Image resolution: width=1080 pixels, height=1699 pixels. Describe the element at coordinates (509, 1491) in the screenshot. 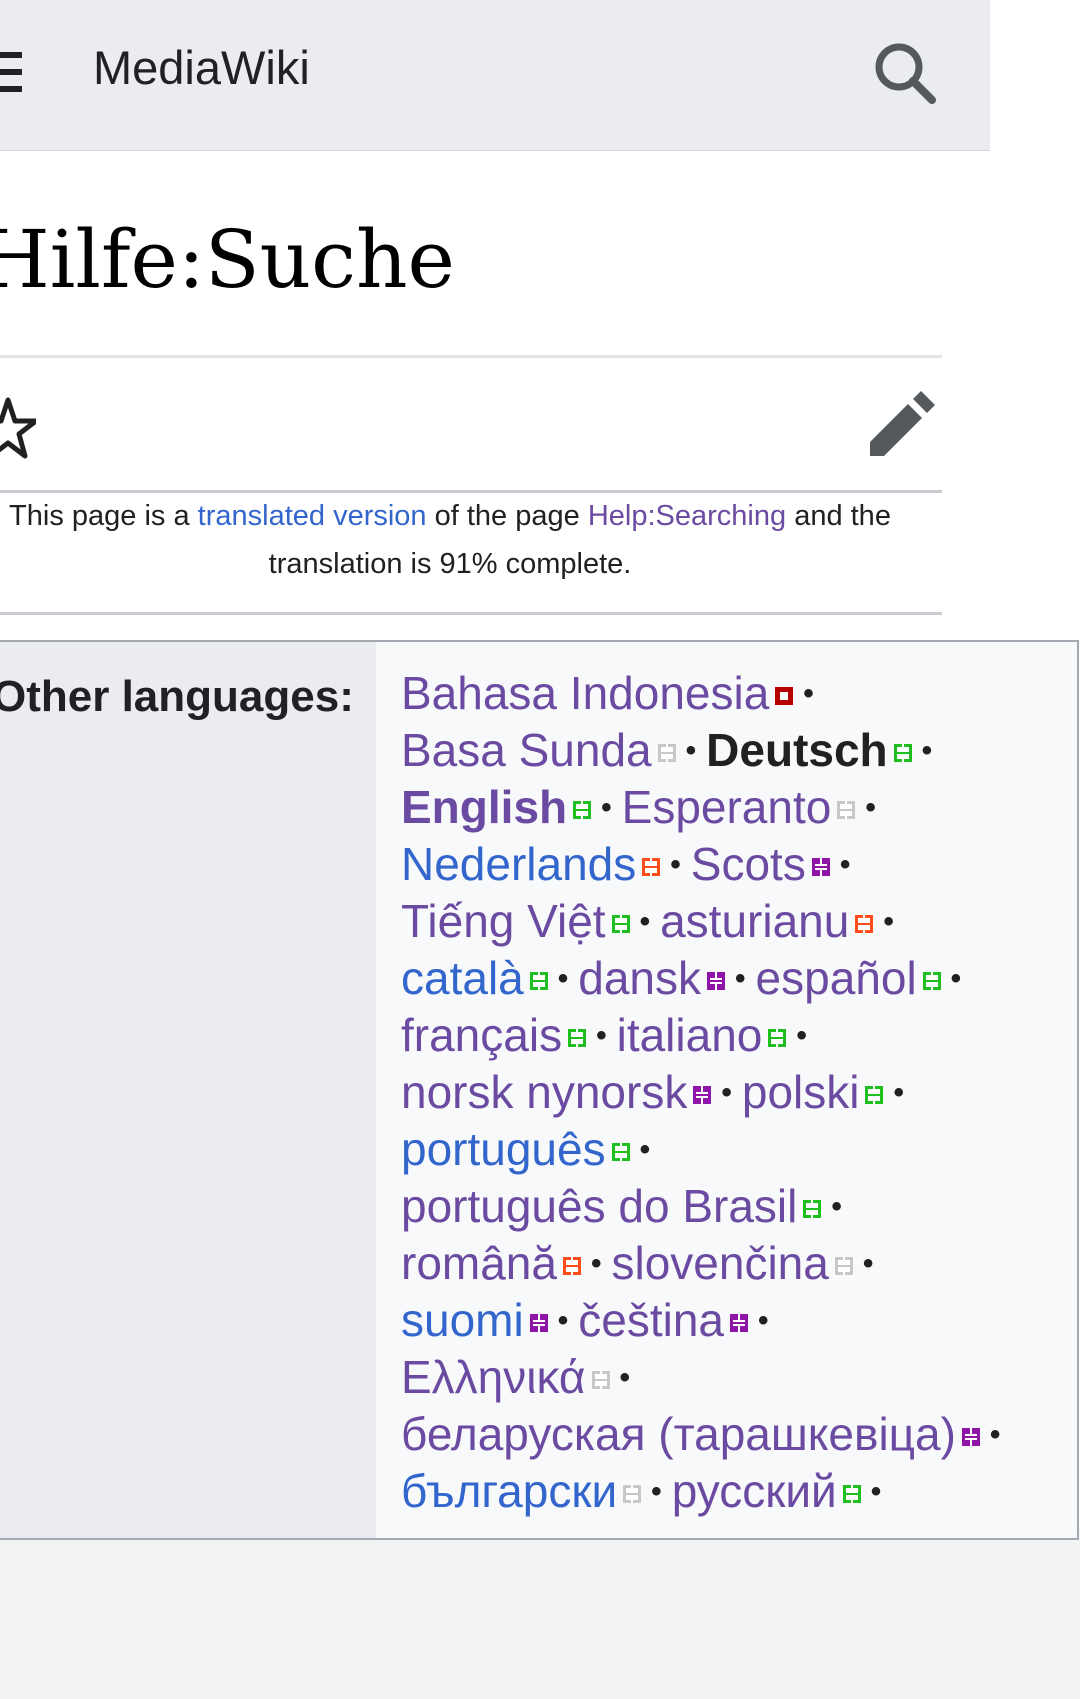

I see `language-link: български` at that location.